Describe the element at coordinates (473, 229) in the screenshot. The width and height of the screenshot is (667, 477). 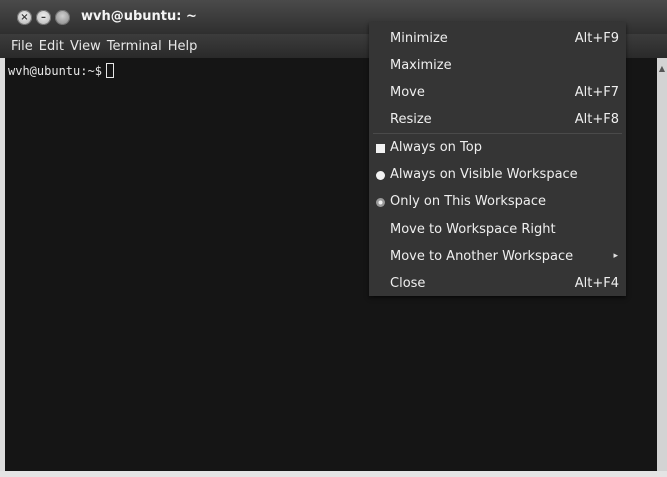
I see `menu-item-label: Move to Workspace Right` at that location.